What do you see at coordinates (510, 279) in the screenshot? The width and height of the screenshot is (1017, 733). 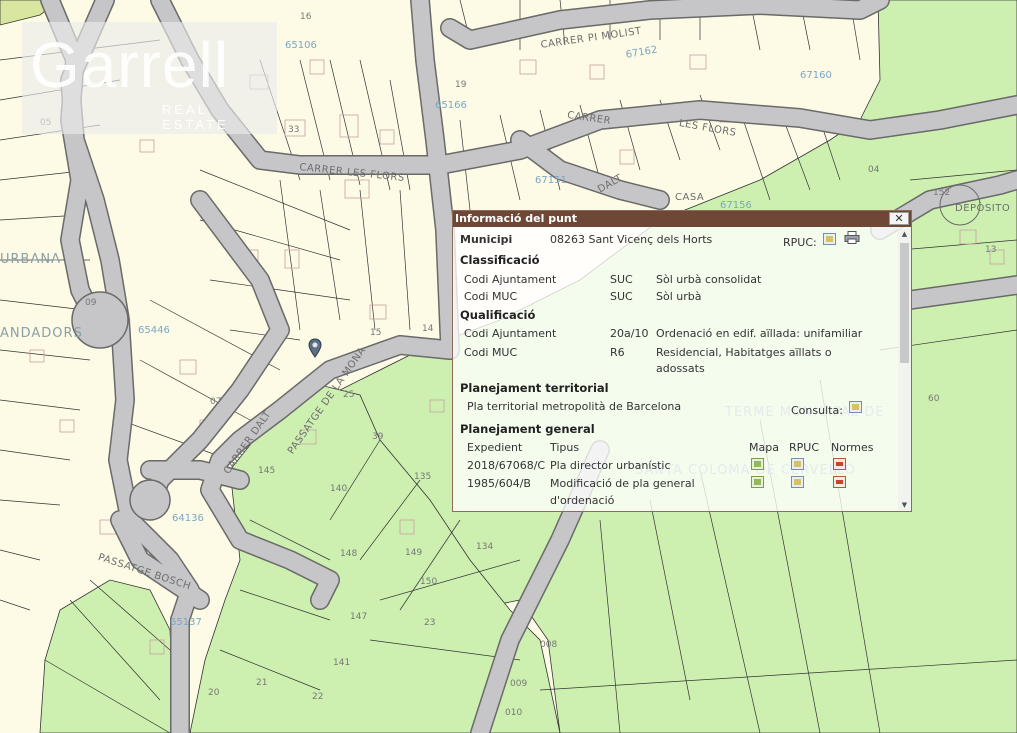 I see `classificacio-label: Codi Ajuntament` at bounding box center [510, 279].